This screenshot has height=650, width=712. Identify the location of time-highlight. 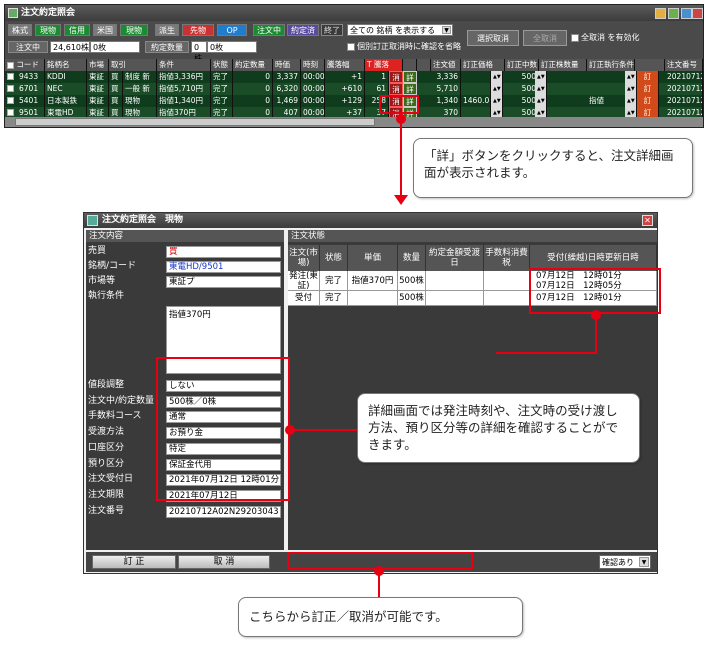
(595, 291).